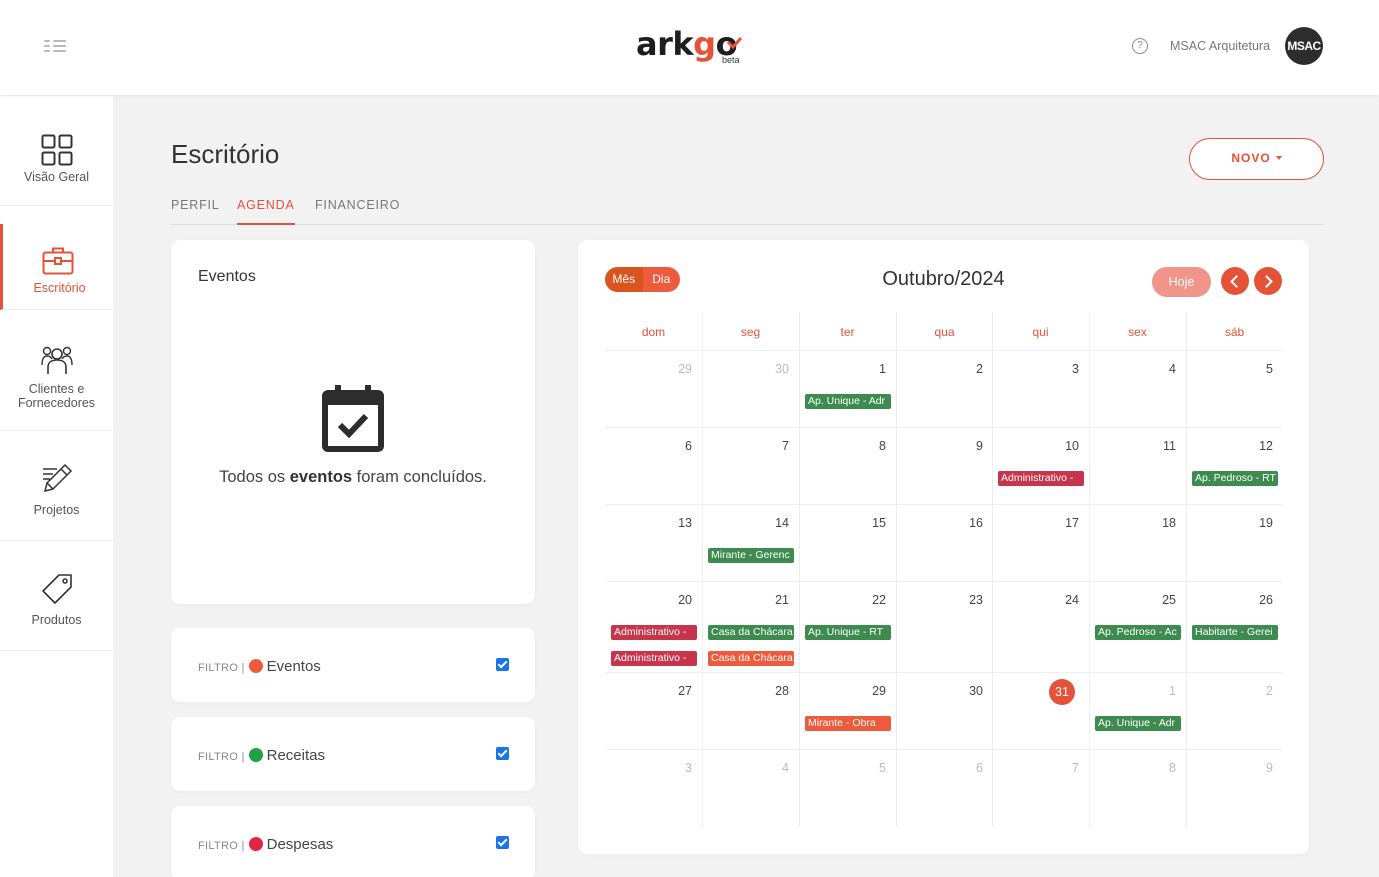  What do you see at coordinates (653, 600) in the screenshot?
I see `day-number: 20` at bounding box center [653, 600].